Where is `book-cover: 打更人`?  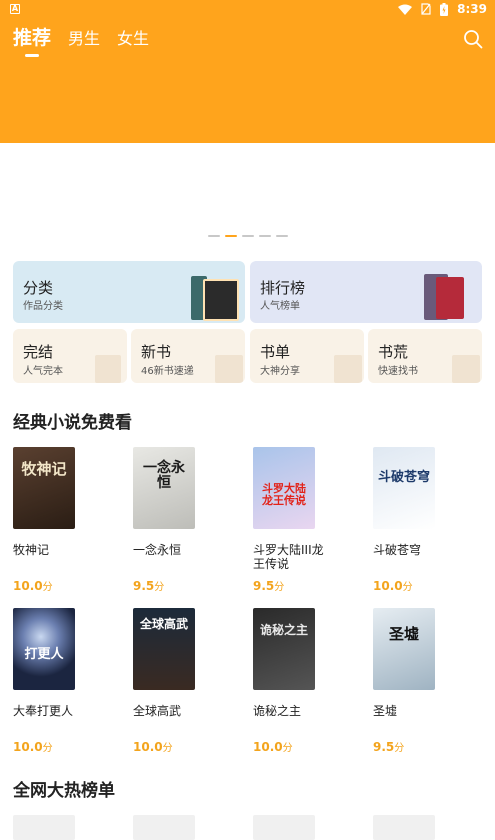
book-cover: 打更人 is located at coordinates (44, 649).